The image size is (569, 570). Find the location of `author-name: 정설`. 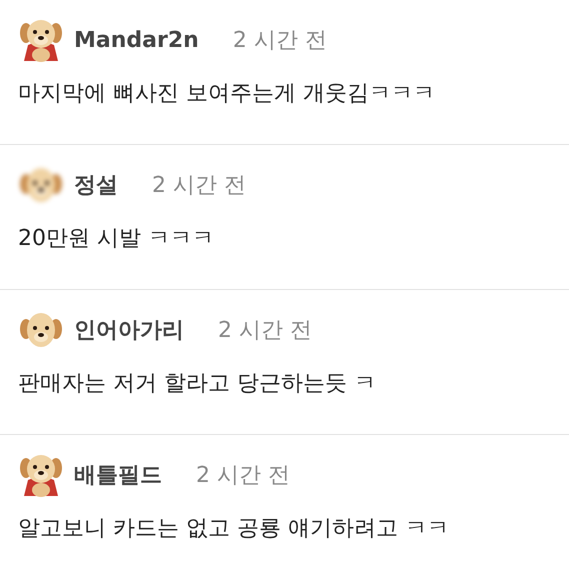

author-name: 정설 is located at coordinates (96, 185).